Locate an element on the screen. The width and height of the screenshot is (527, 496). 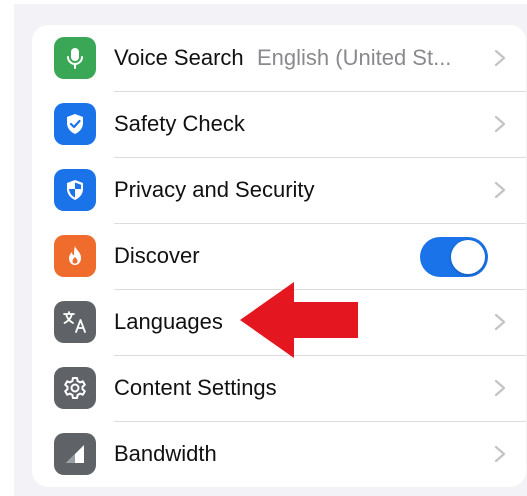
content-settings-row: Content Settings is located at coordinates (279, 388).